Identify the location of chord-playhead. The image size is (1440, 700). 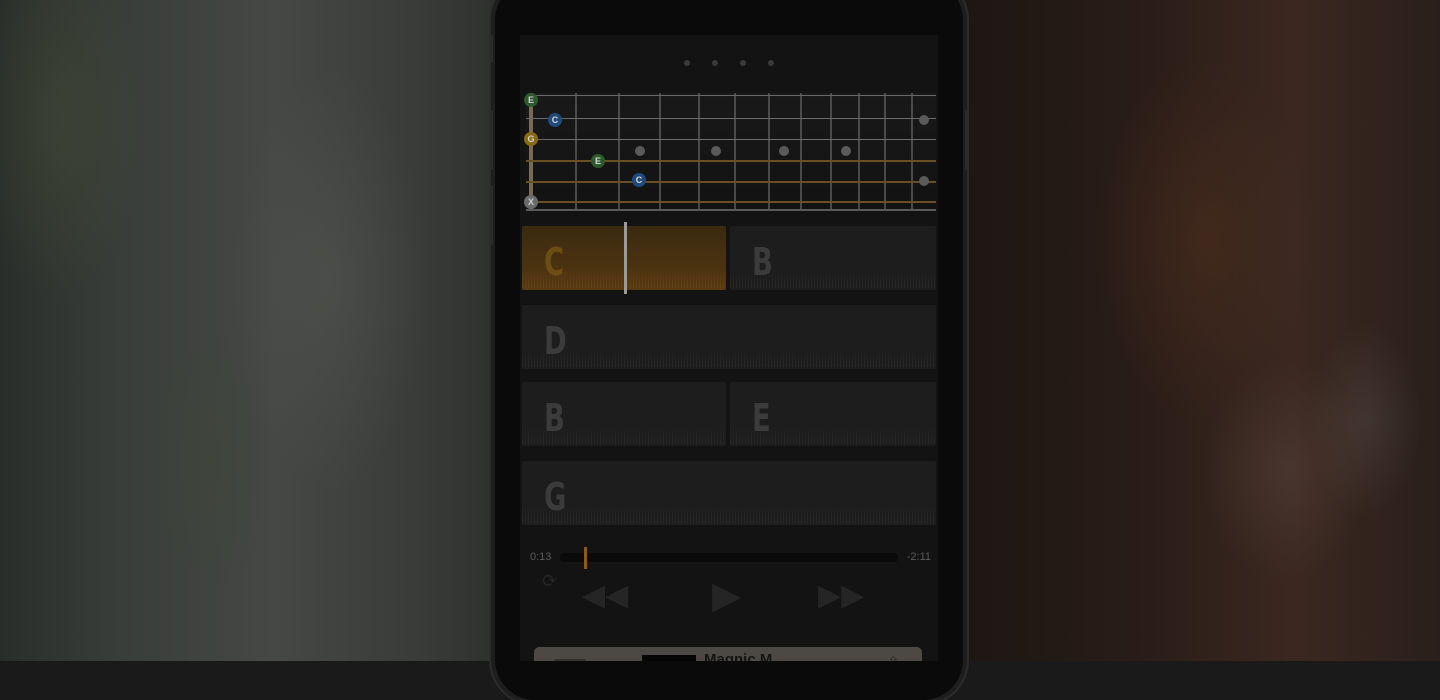
(625, 258).